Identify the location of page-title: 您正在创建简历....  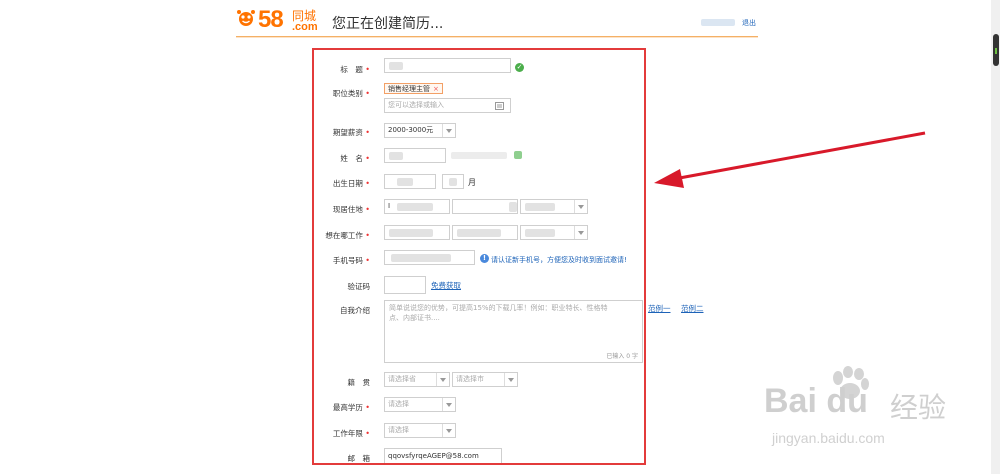
(388, 24).